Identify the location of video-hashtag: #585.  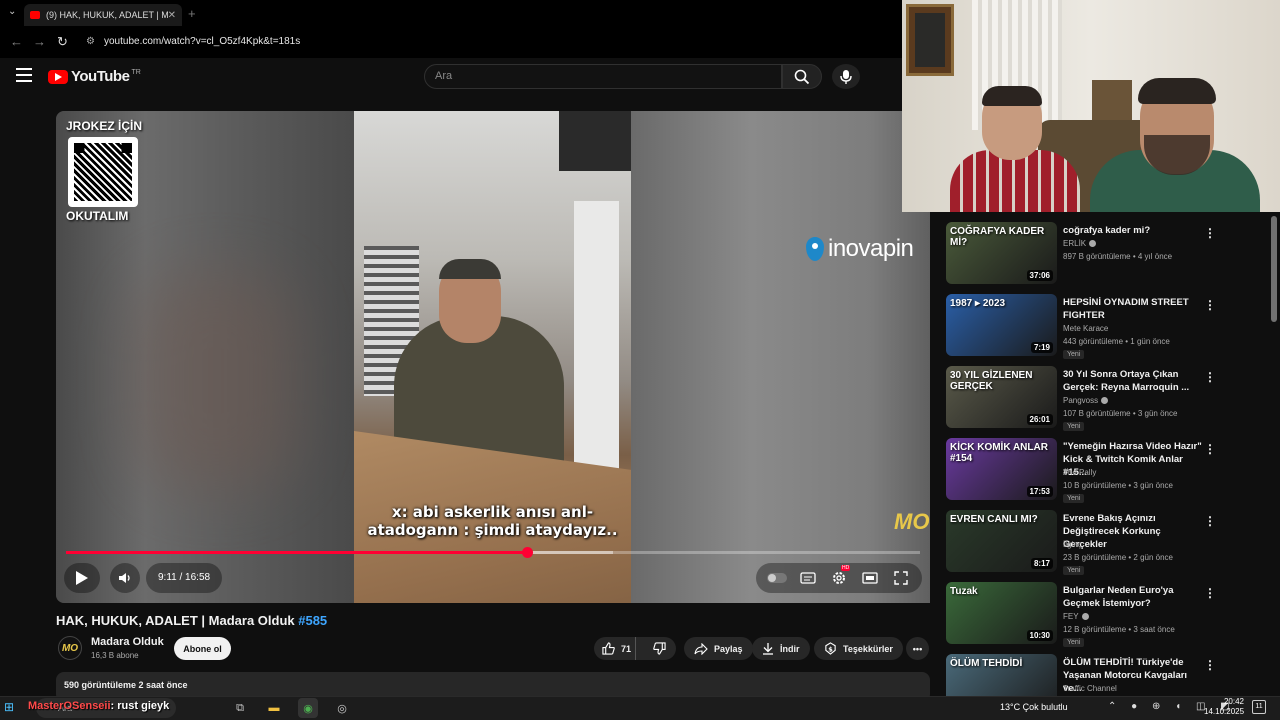
(312, 620).